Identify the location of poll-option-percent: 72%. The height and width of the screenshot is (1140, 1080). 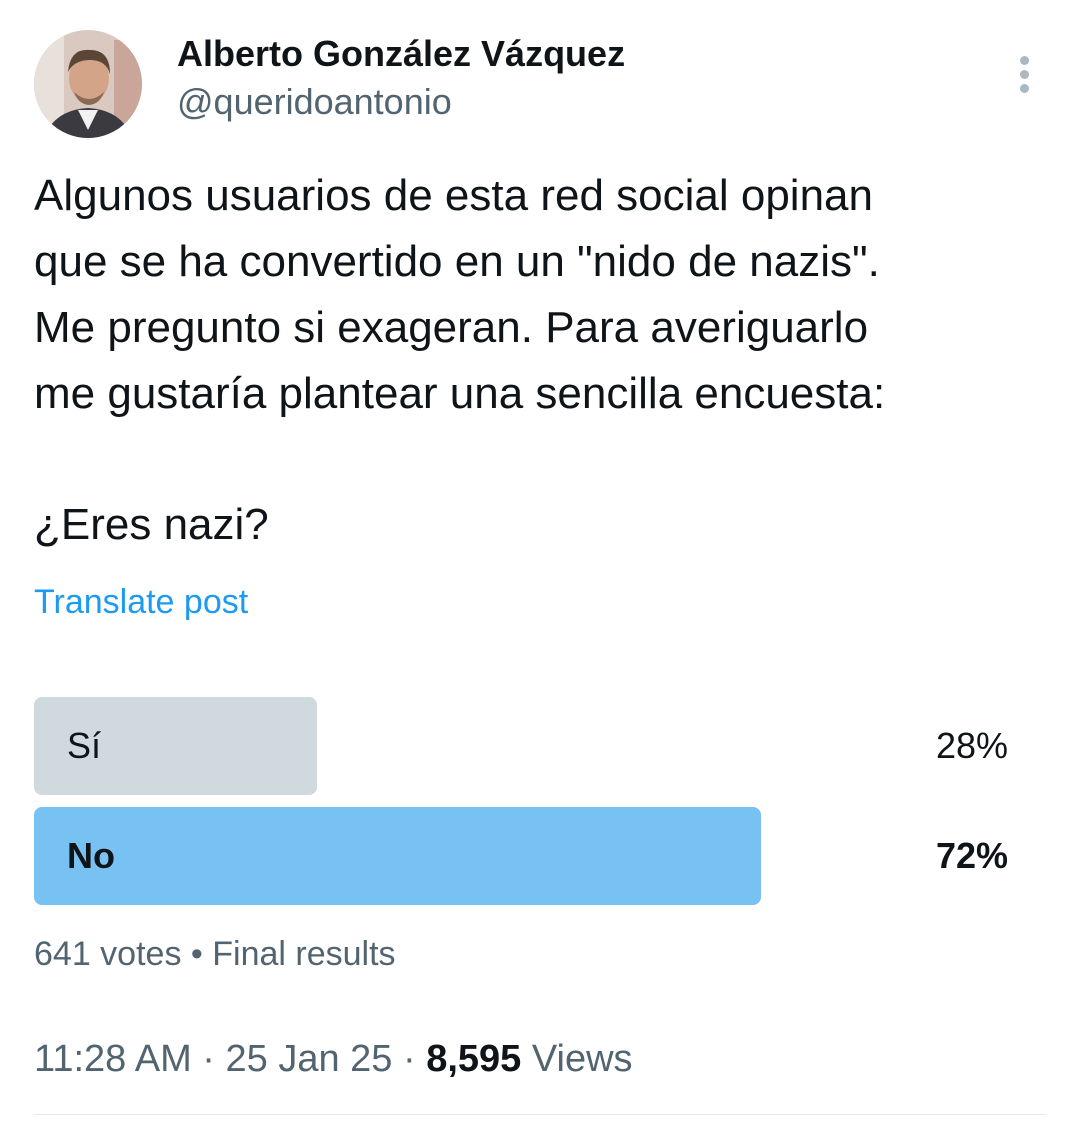
(971, 855).